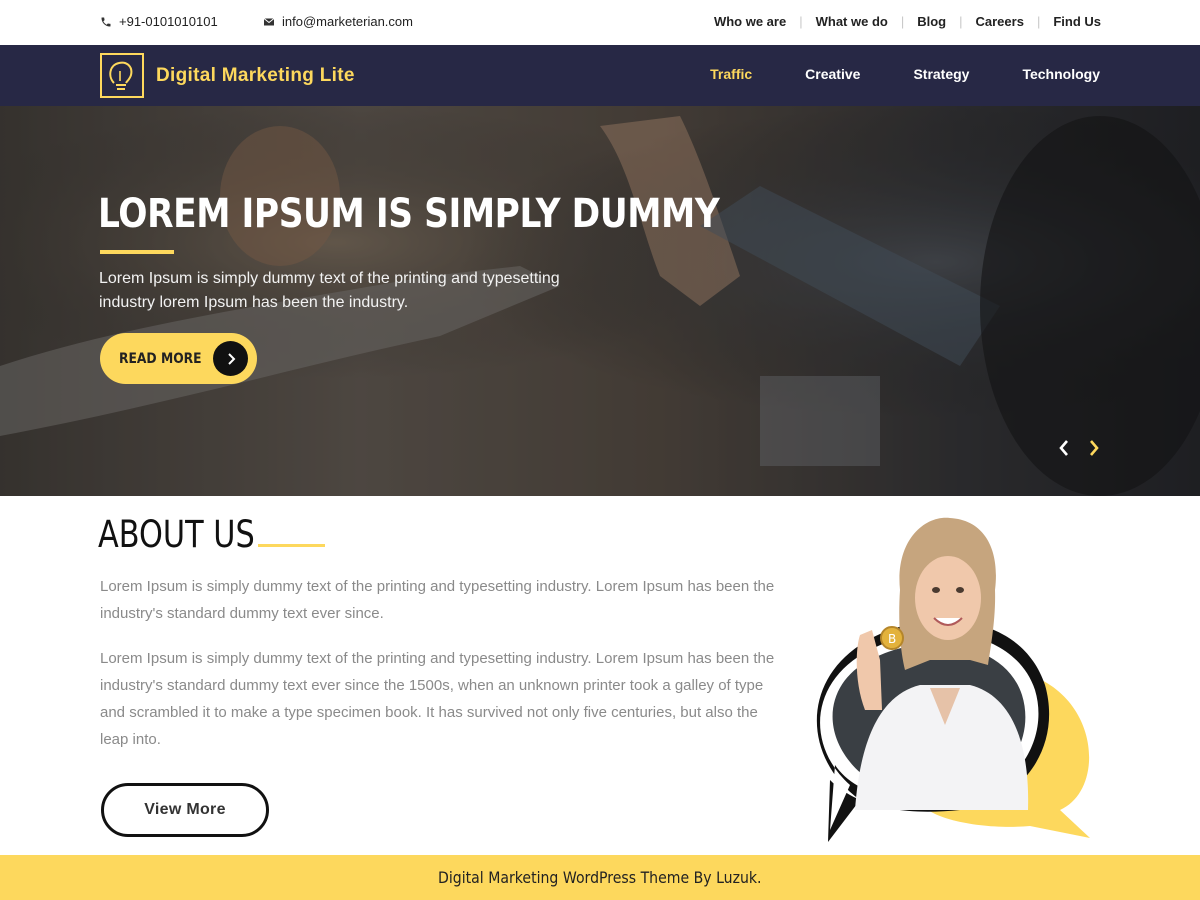 Image resolution: width=1200 pixels, height=900 pixels. I want to click on view-more-label: View More, so click(185, 809).